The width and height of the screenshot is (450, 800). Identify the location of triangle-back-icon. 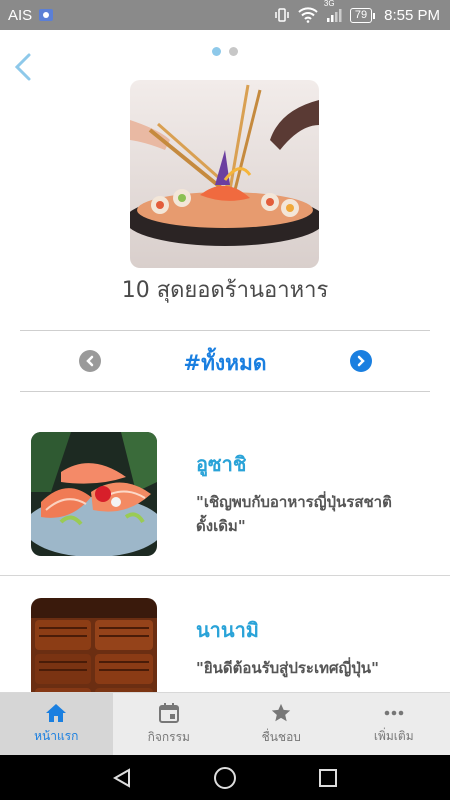
(121, 777).